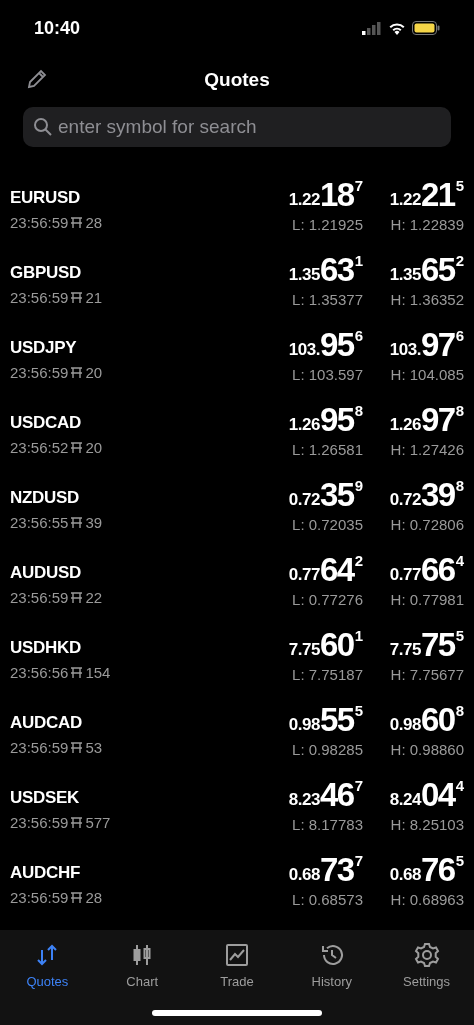 This screenshot has width=474, height=1025. I want to click on spread-value: 22, so click(94, 597).